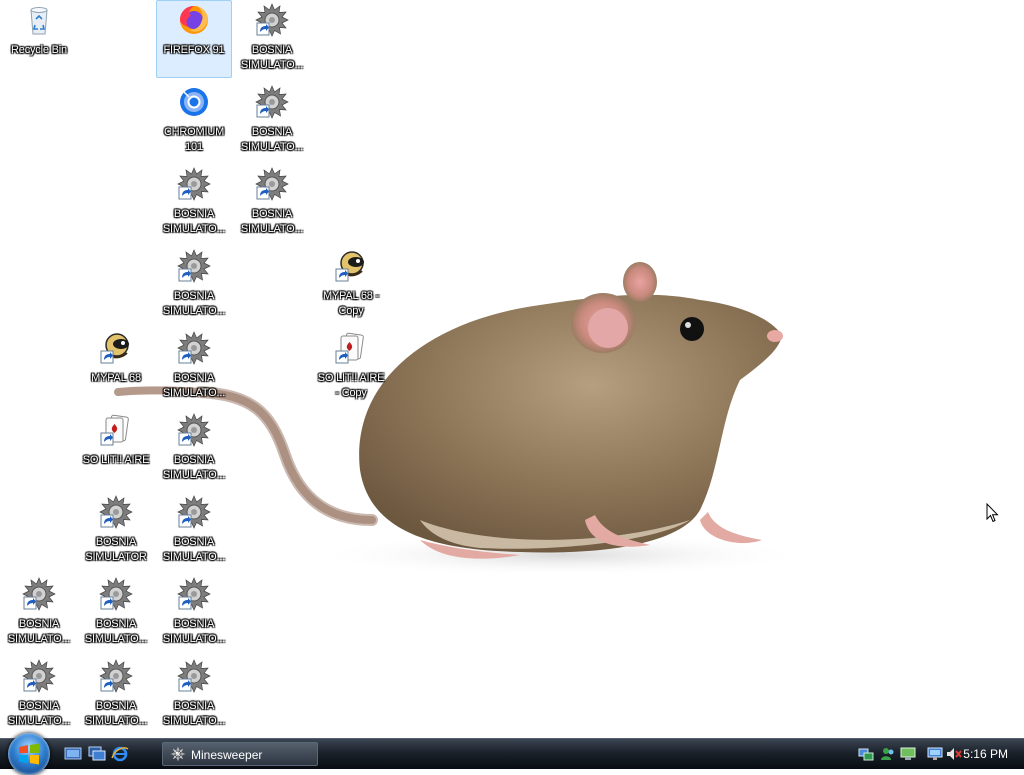 The image size is (1024, 775). What do you see at coordinates (97, 754) in the screenshot?
I see `switch-windows-icon` at bounding box center [97, 754].